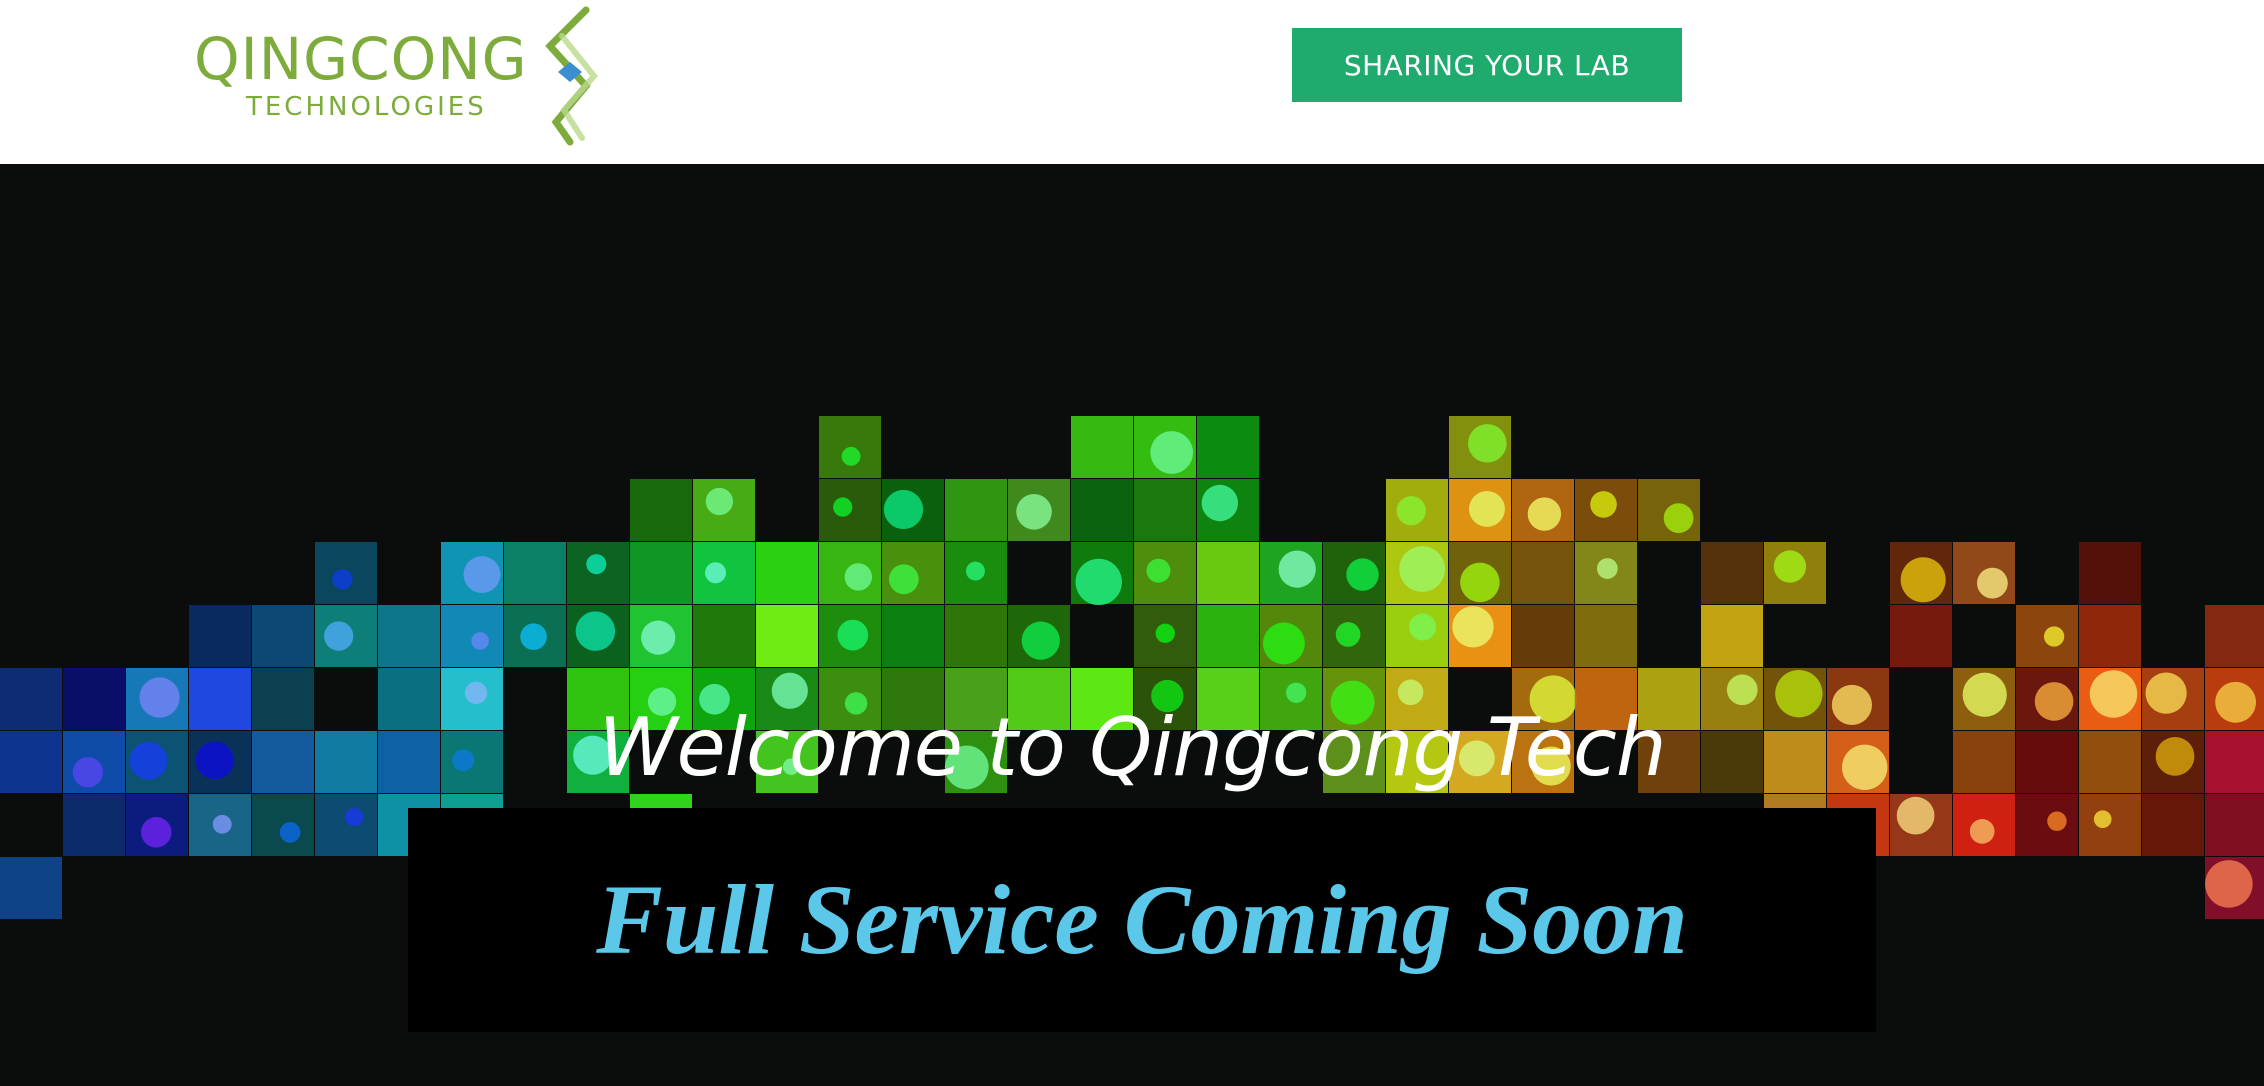  I want to click on dna-helix-icon, so click(571, 76).